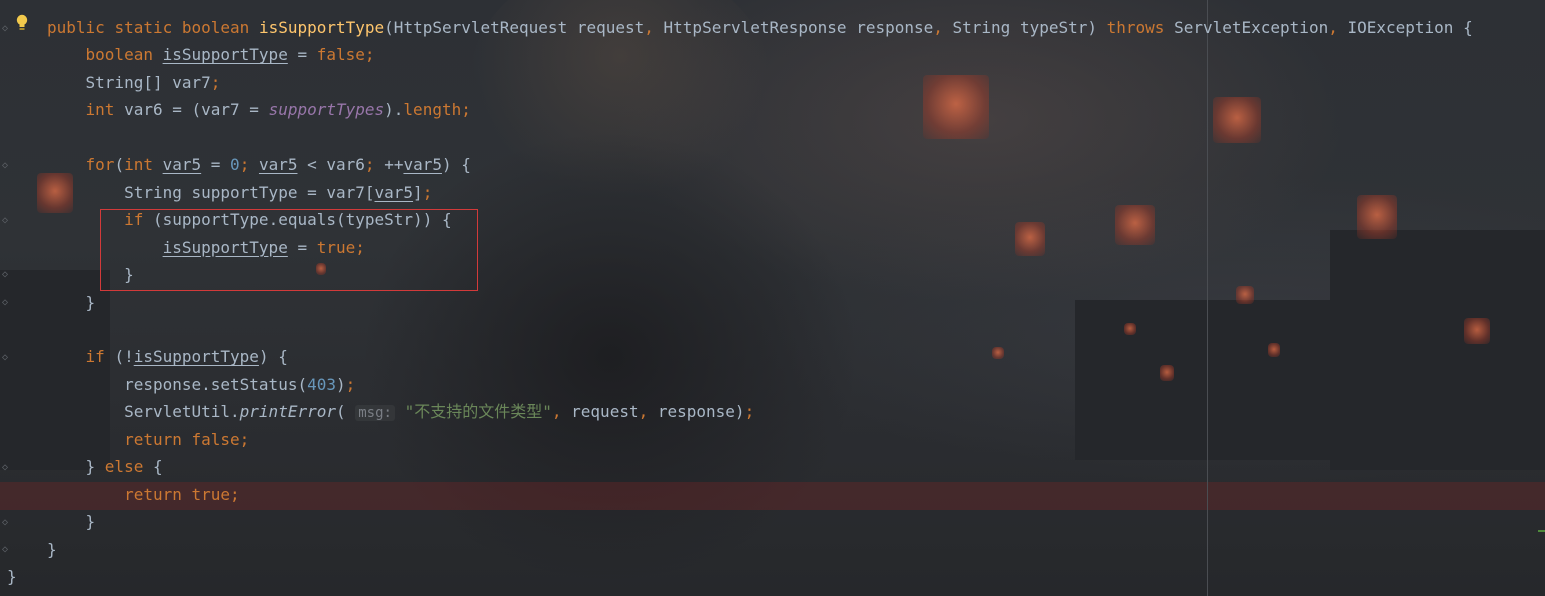 Image resolution: width=1545 pixels, height=596 pixels. I want to click on code-line: response.setStatus(403);, so click(201, 384).